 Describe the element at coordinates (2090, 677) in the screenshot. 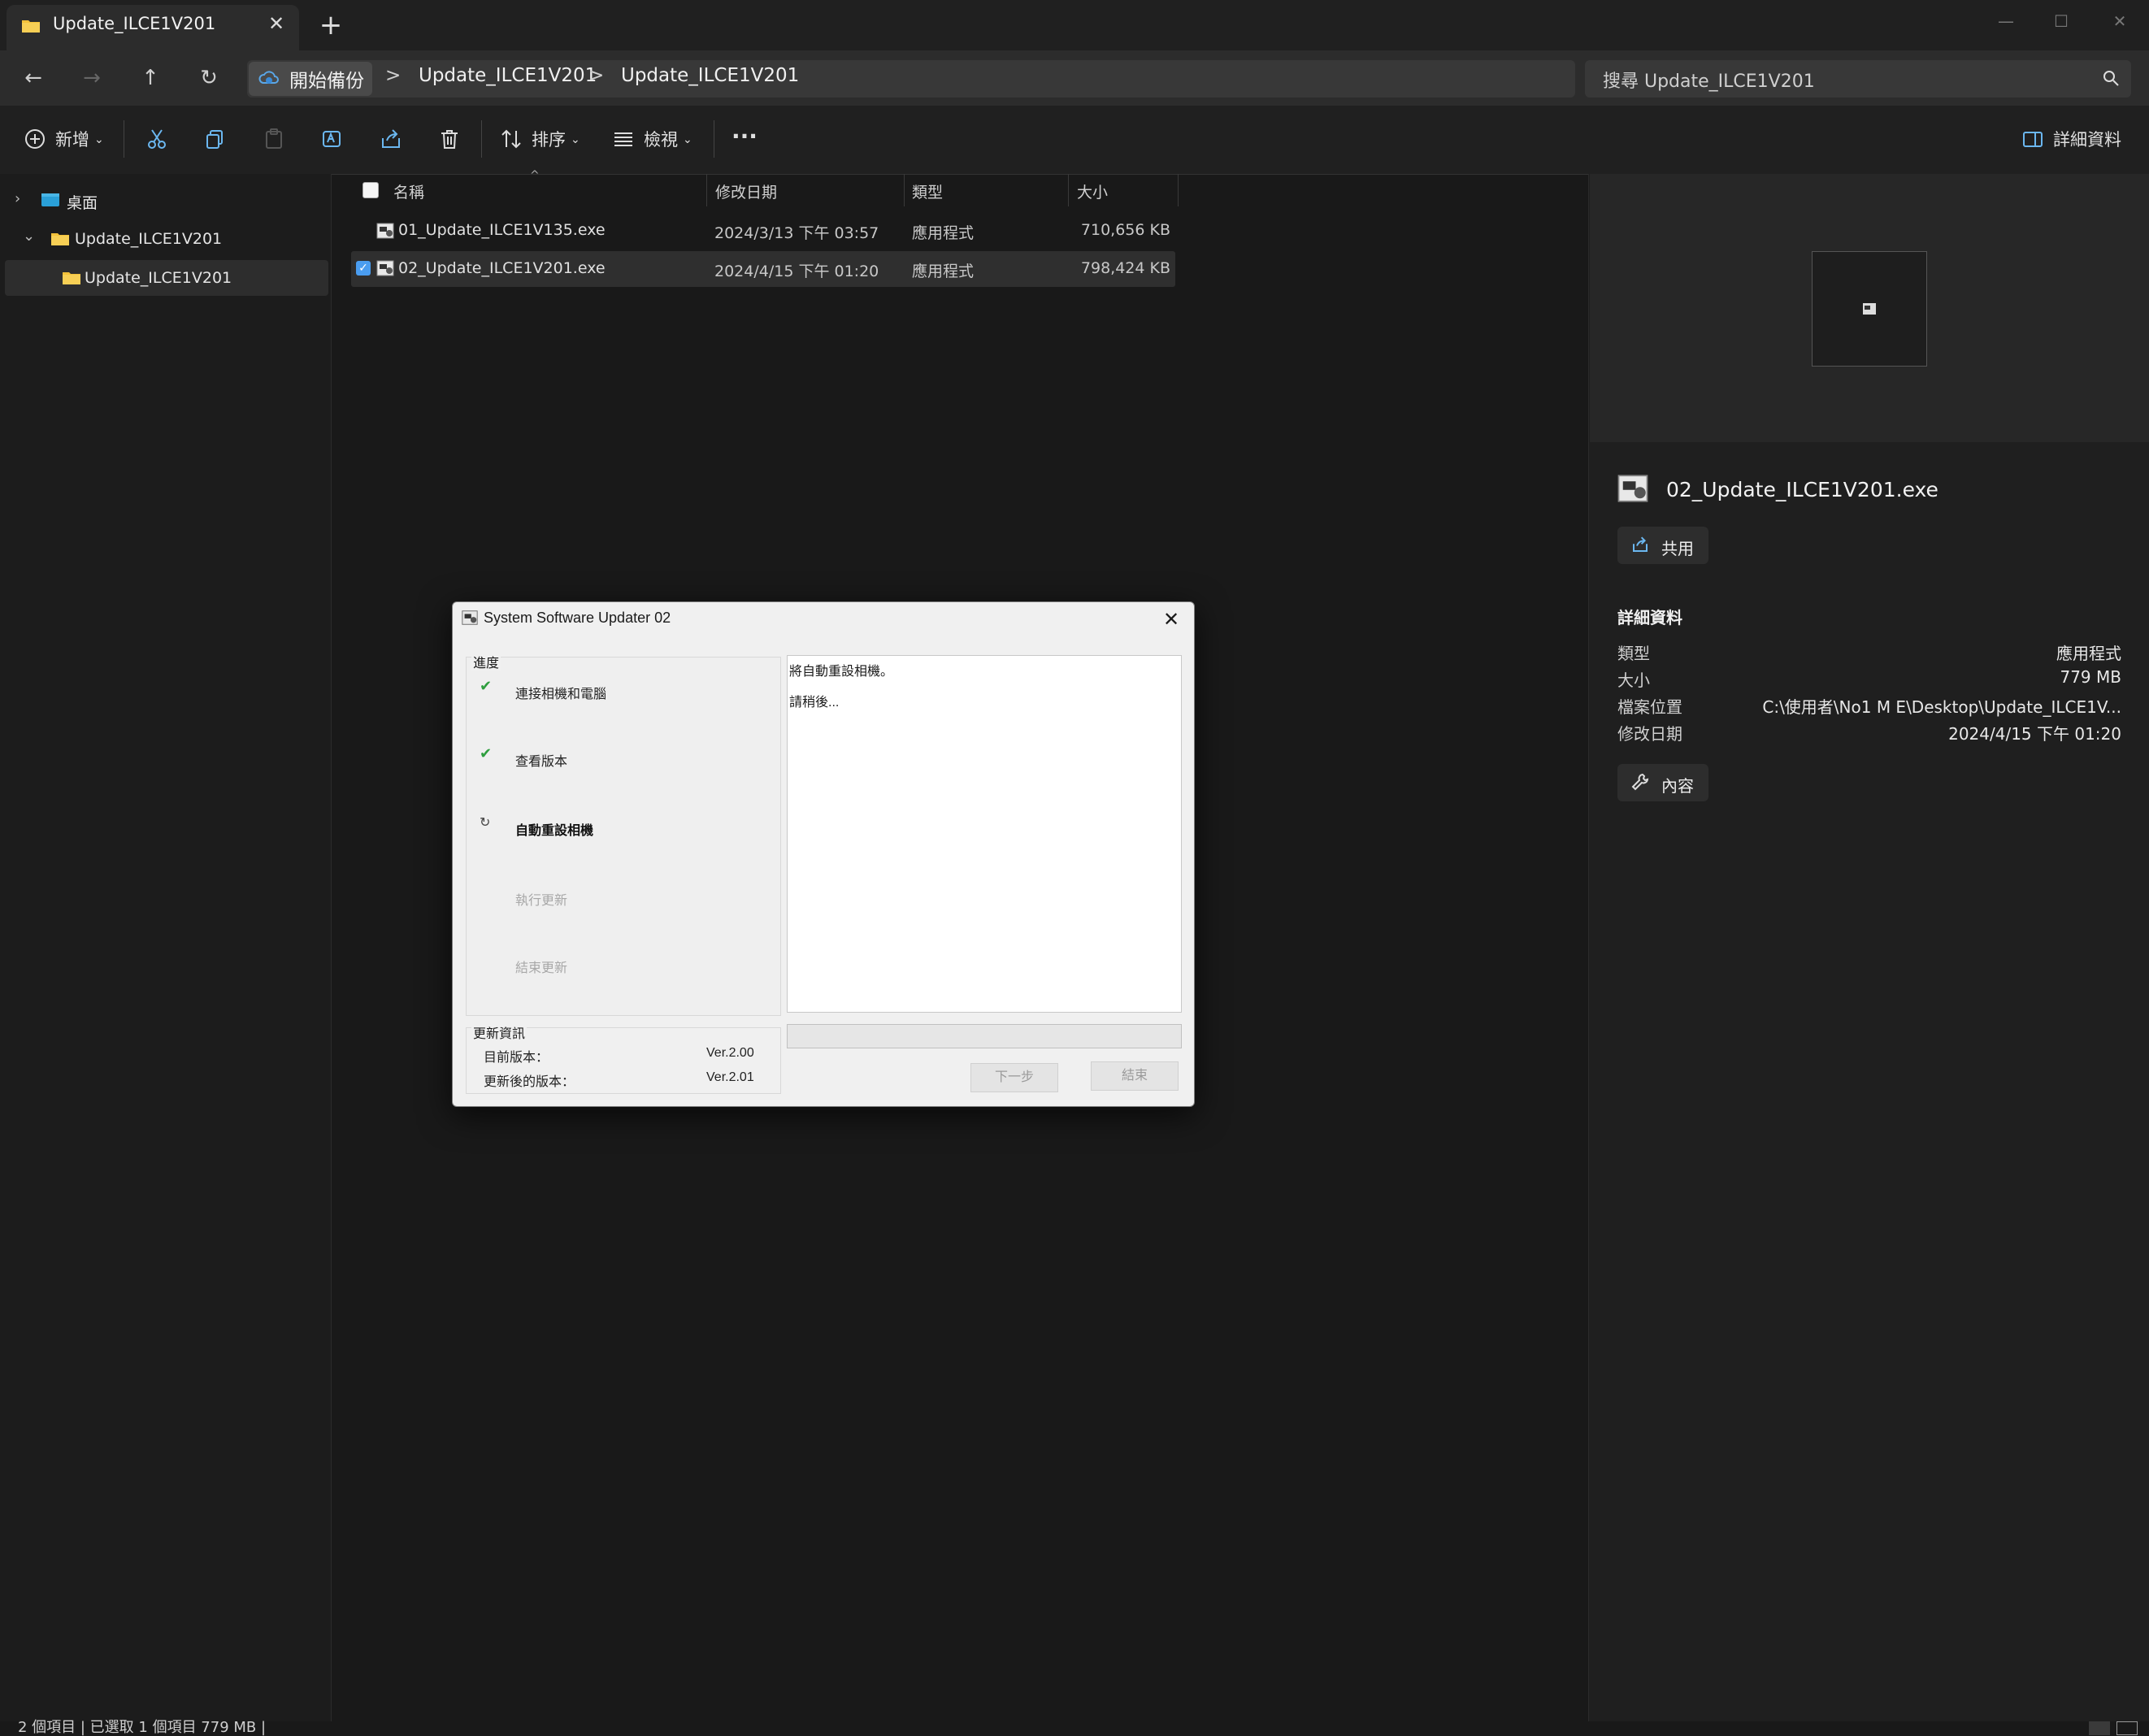

I see `prop-value: 779 MB` at that location.